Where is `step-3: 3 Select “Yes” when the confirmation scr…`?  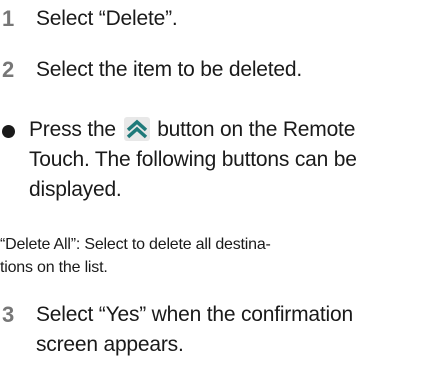
step-3: 3 Select “Yes” when the confirmation scr… is located at coordinates (176, 330).